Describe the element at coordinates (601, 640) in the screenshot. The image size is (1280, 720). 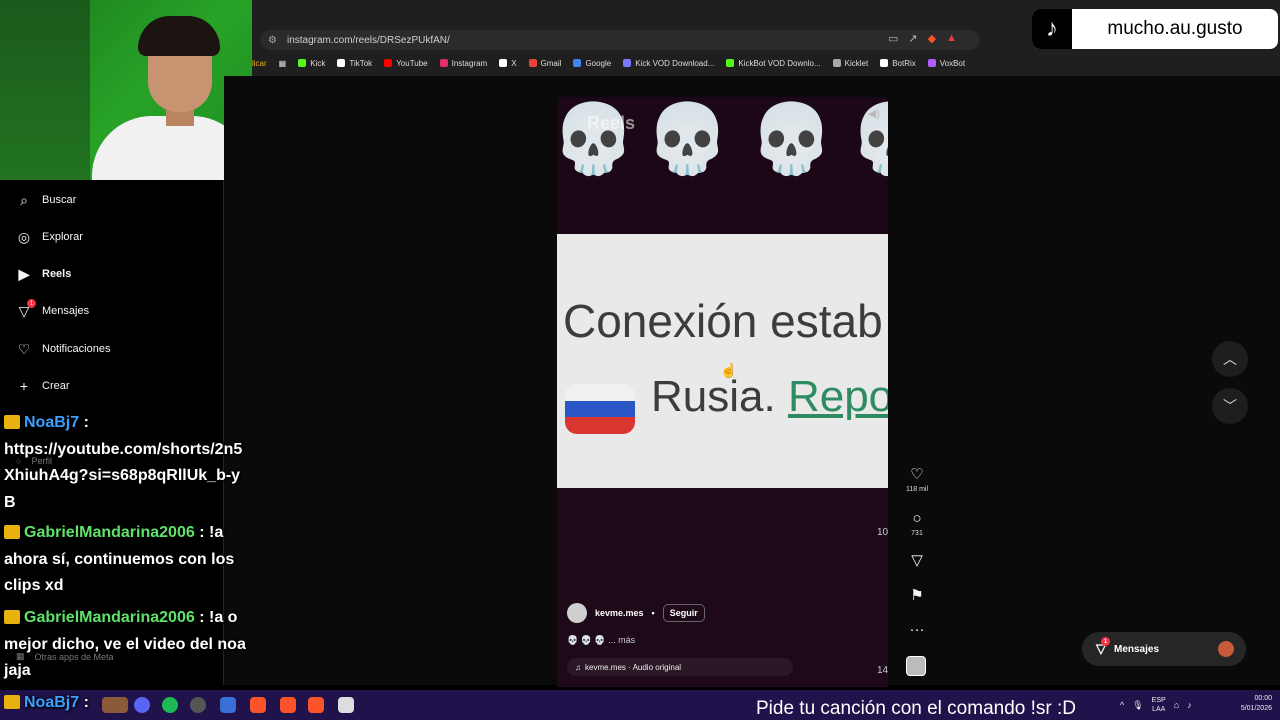
I see `reel-caption: 💀 💀 💀 ... más` at that location.